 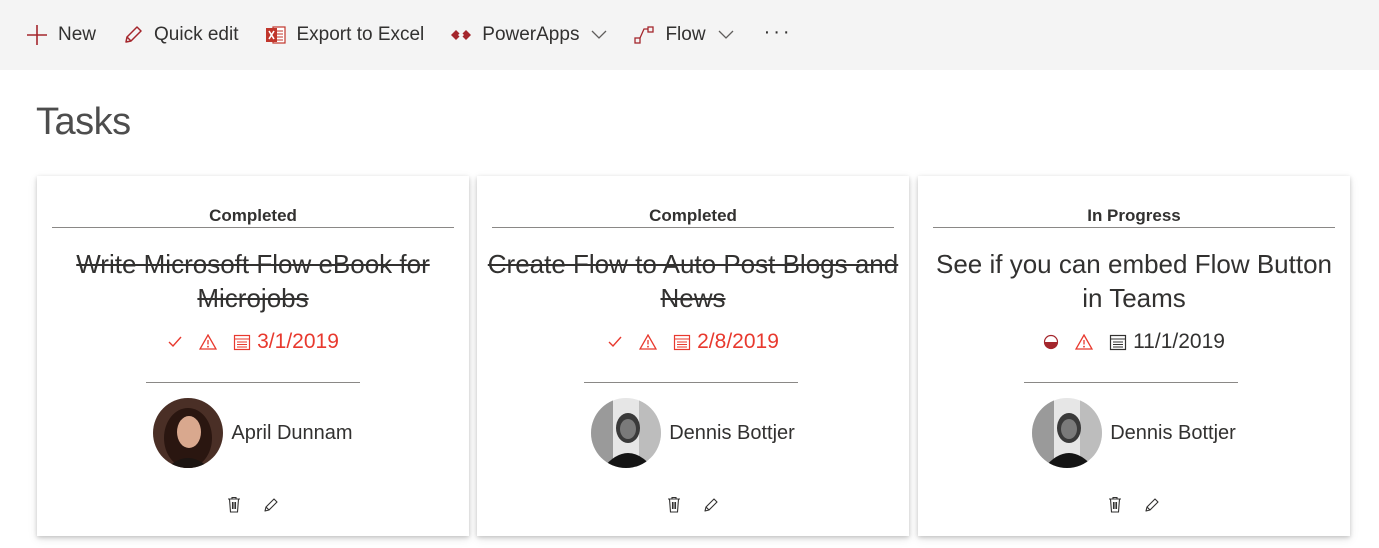 What do you see at coordinates (292, 432) in the screenshot?
I see `assignee-name: April Dunnam` at bounding box center [292, 432].